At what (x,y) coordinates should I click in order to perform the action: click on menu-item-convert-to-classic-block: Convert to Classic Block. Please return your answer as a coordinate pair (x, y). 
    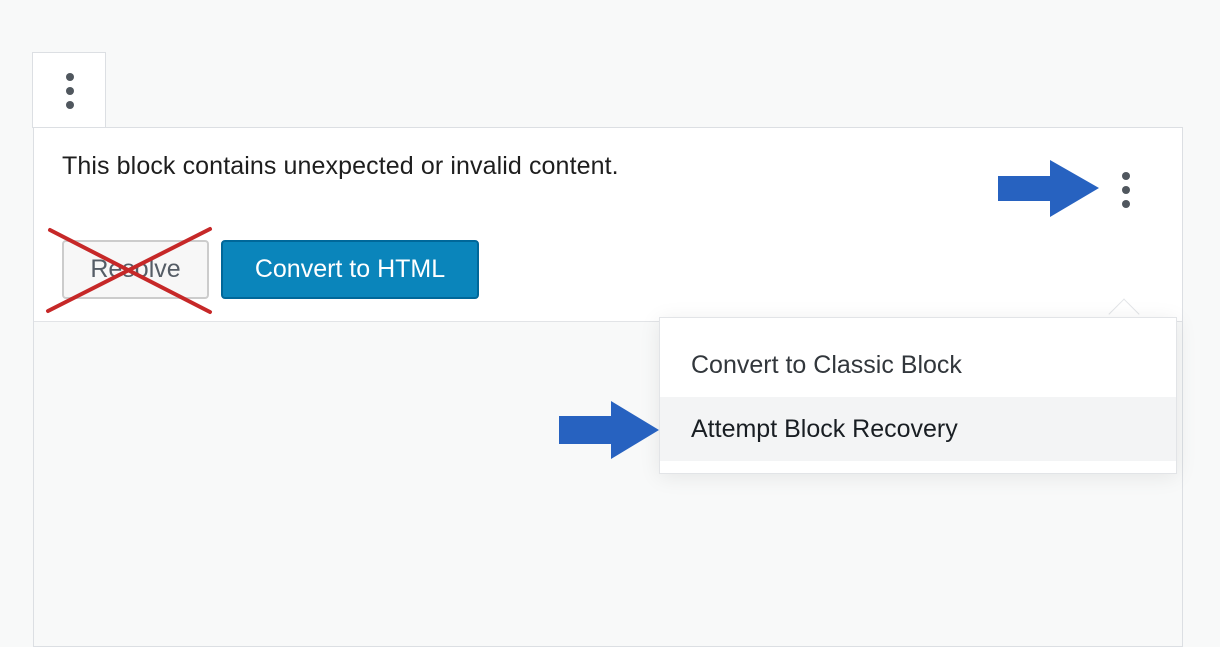
    Looking at the image, I should click on (918, 365).